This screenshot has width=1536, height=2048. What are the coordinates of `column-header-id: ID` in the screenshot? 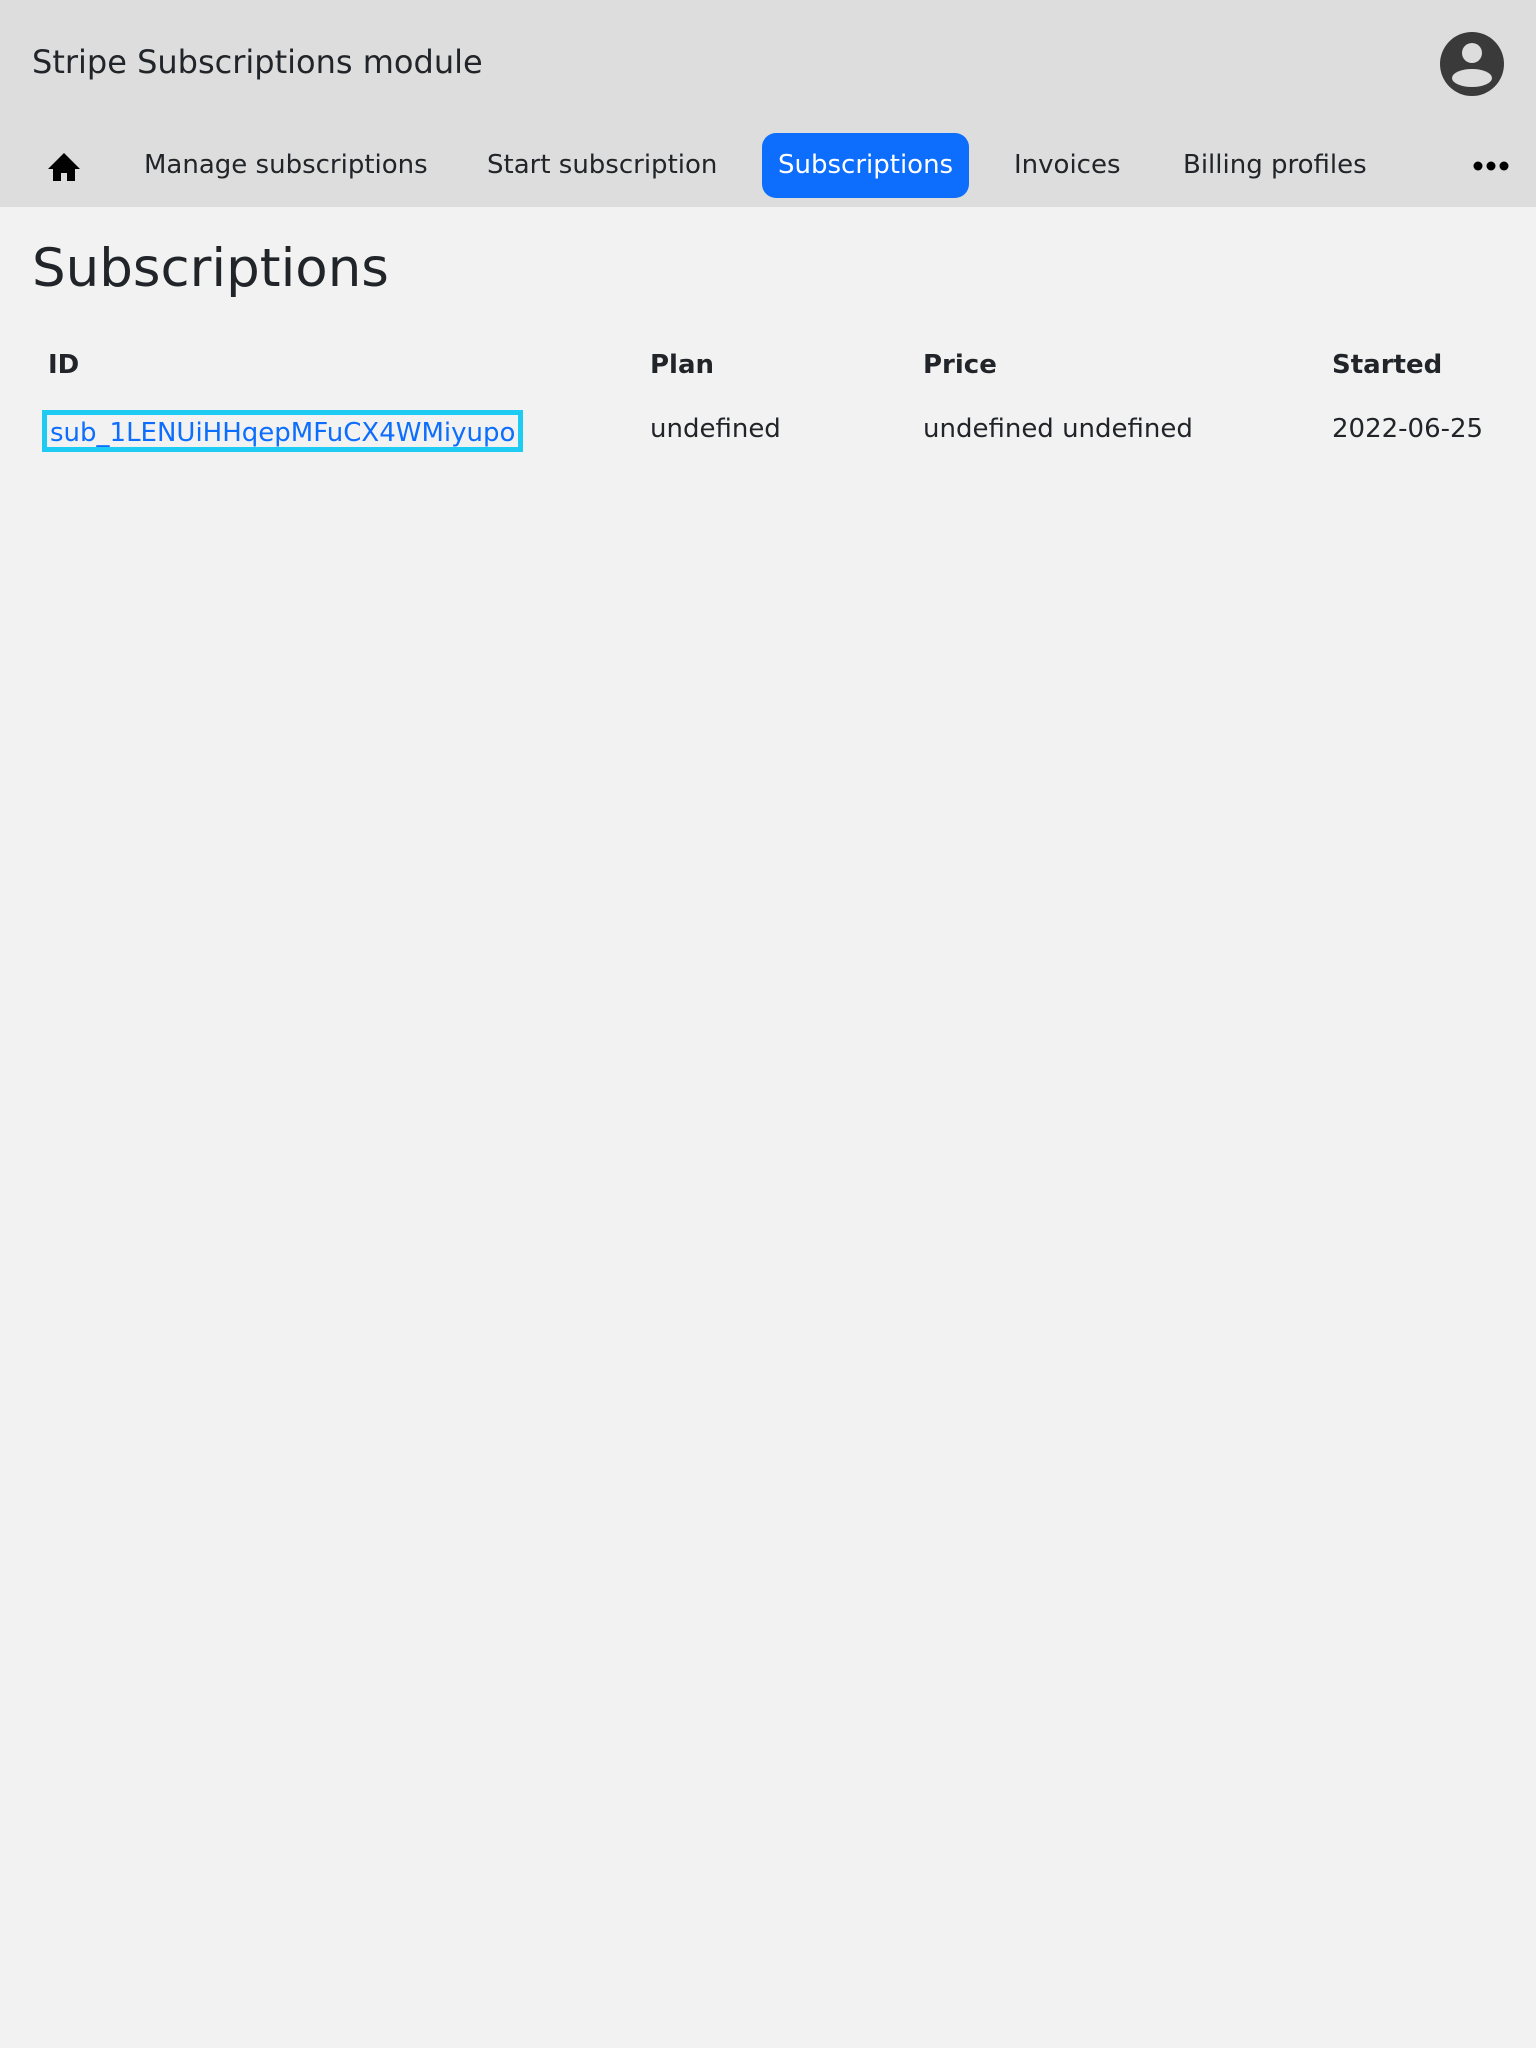 It's located at (64, 365).